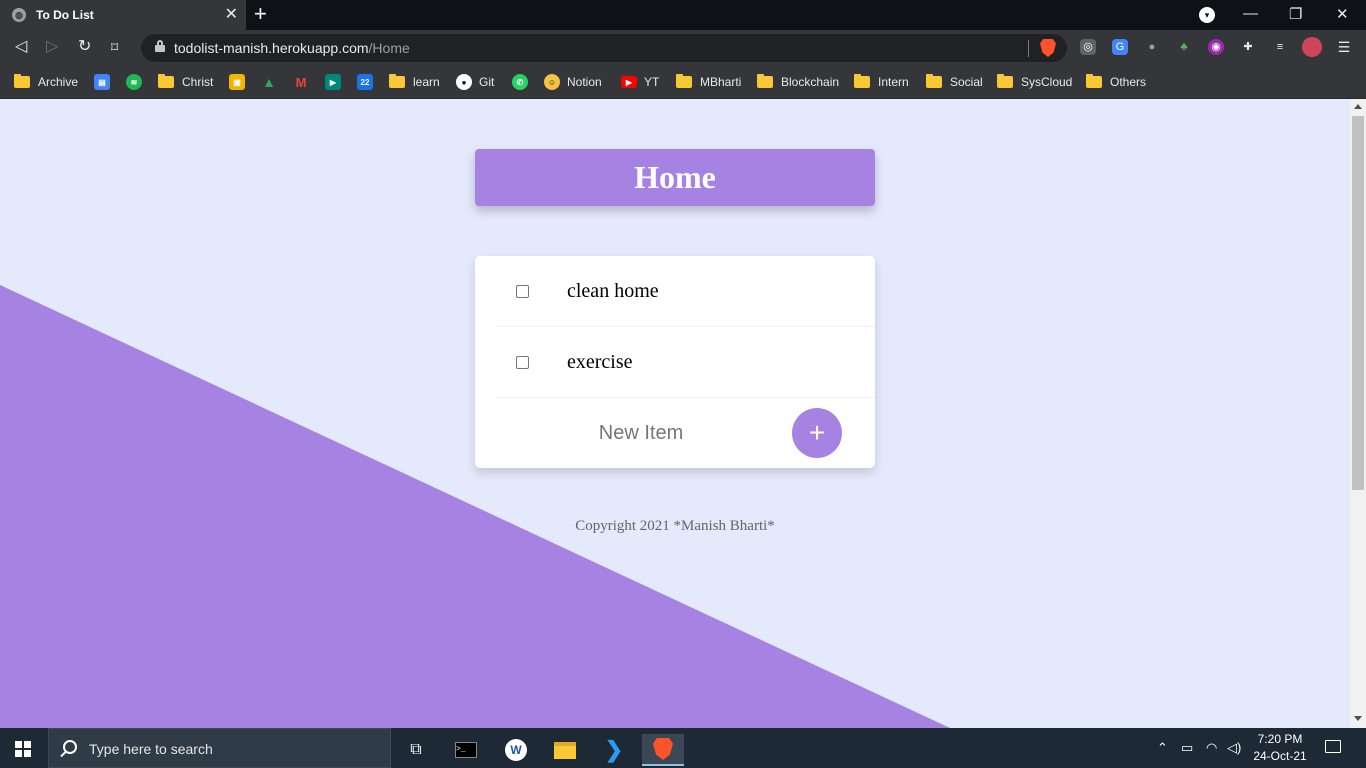 Image resolution: width=1366 pixels, height=768 pixels. I want to click on tab-close-icon: ✕, so click(231, 15).